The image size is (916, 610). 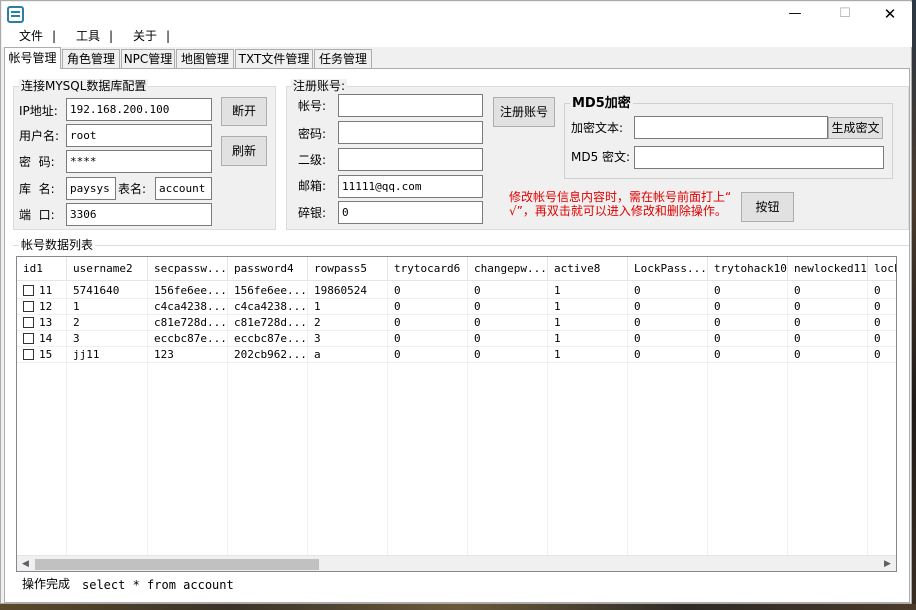 What do you see at coordinates (456, 307) in the screenshot?
I see `table-row: 12 1 c4ca4238... c4ca4238... 1 0 0 1 0 0 0 0` at bounding box center [456, 307].